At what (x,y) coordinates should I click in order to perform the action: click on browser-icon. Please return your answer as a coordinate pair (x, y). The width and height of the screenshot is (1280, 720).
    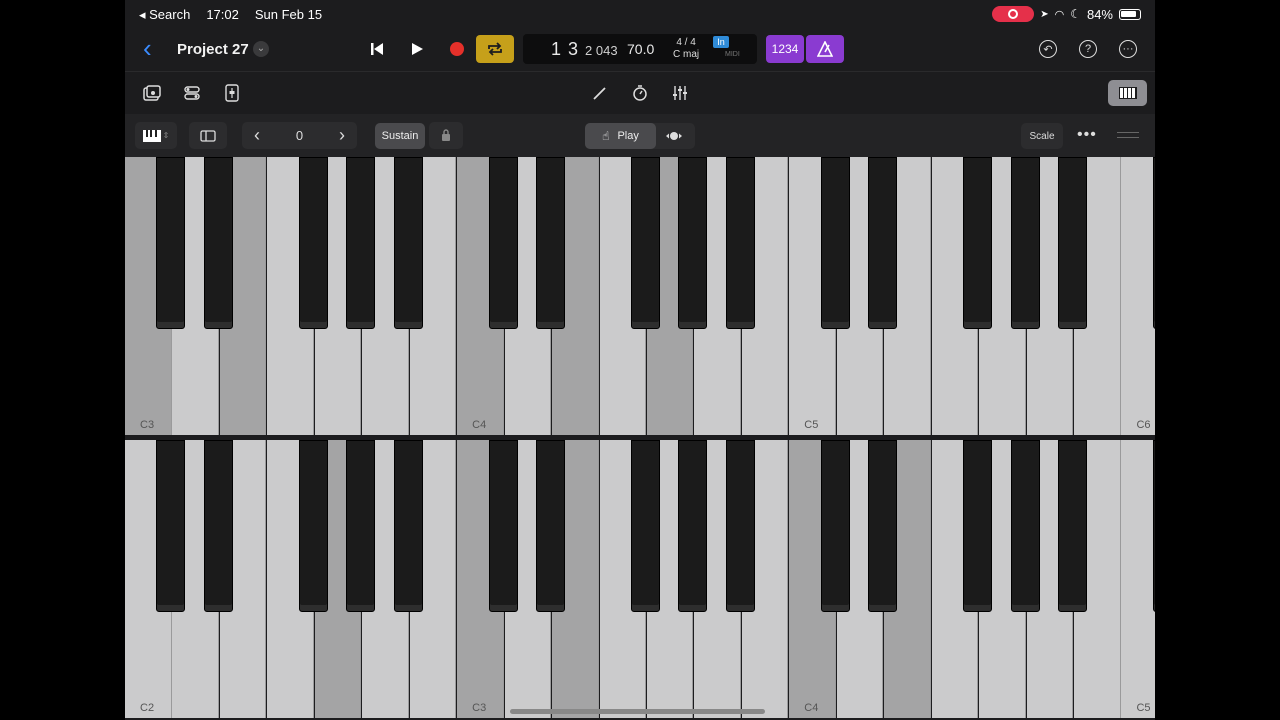
    Looking at the image, I should click on (152, 93).